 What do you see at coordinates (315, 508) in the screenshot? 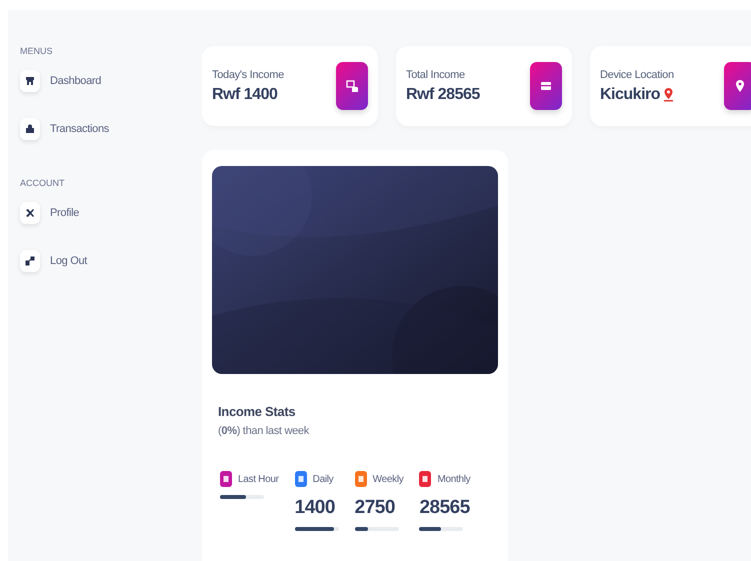
I see `stat-number: 1400` at bounding box center [315, 508].